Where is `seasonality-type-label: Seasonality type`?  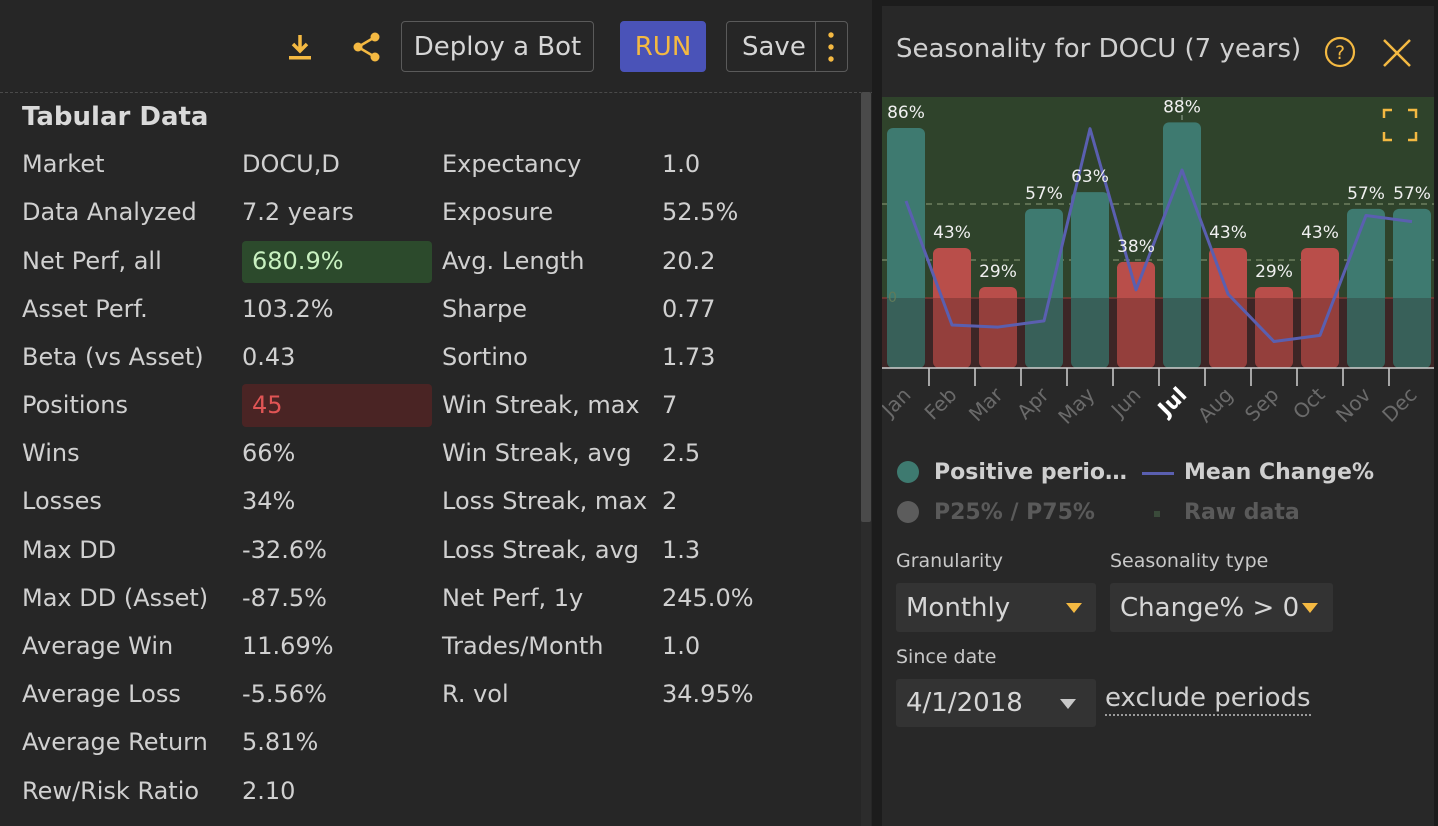
seasonality-type-label: Seasonality type is located at coordinates (1189, 561).